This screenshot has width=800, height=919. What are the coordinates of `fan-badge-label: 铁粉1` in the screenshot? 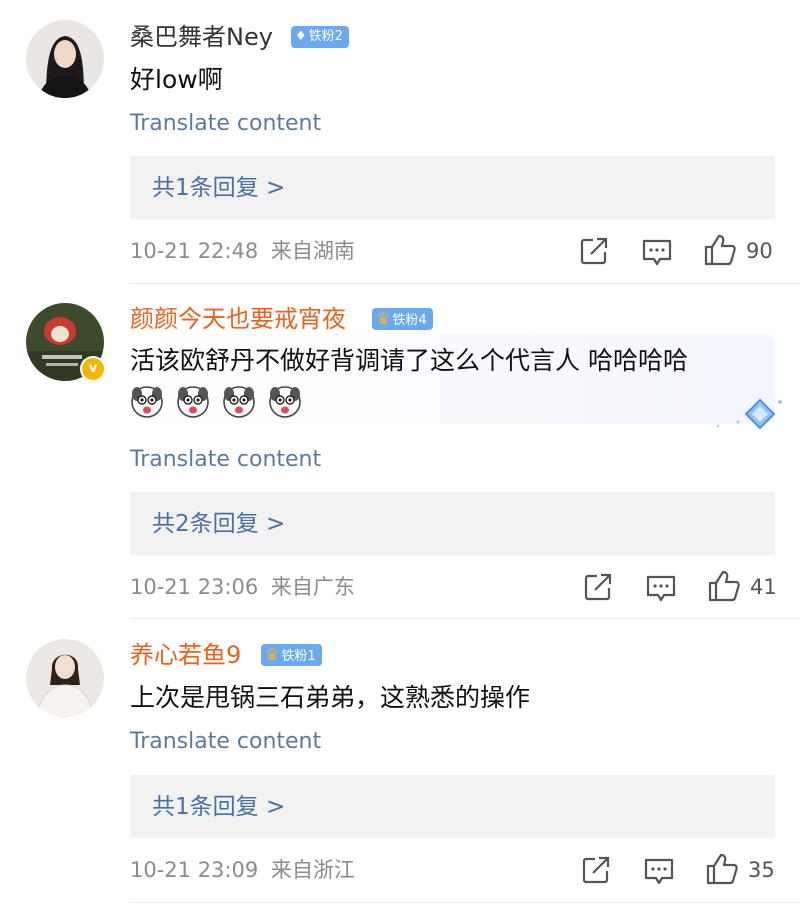 It's located at (298, 656).